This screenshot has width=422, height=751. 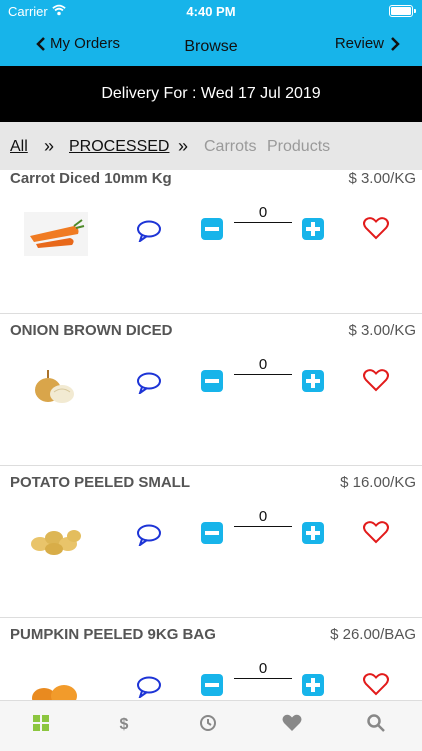 What do you see at coordinates (41, 723) in the screenshot?
I see `tab-grid-icon` at bounding box center [41, 723].